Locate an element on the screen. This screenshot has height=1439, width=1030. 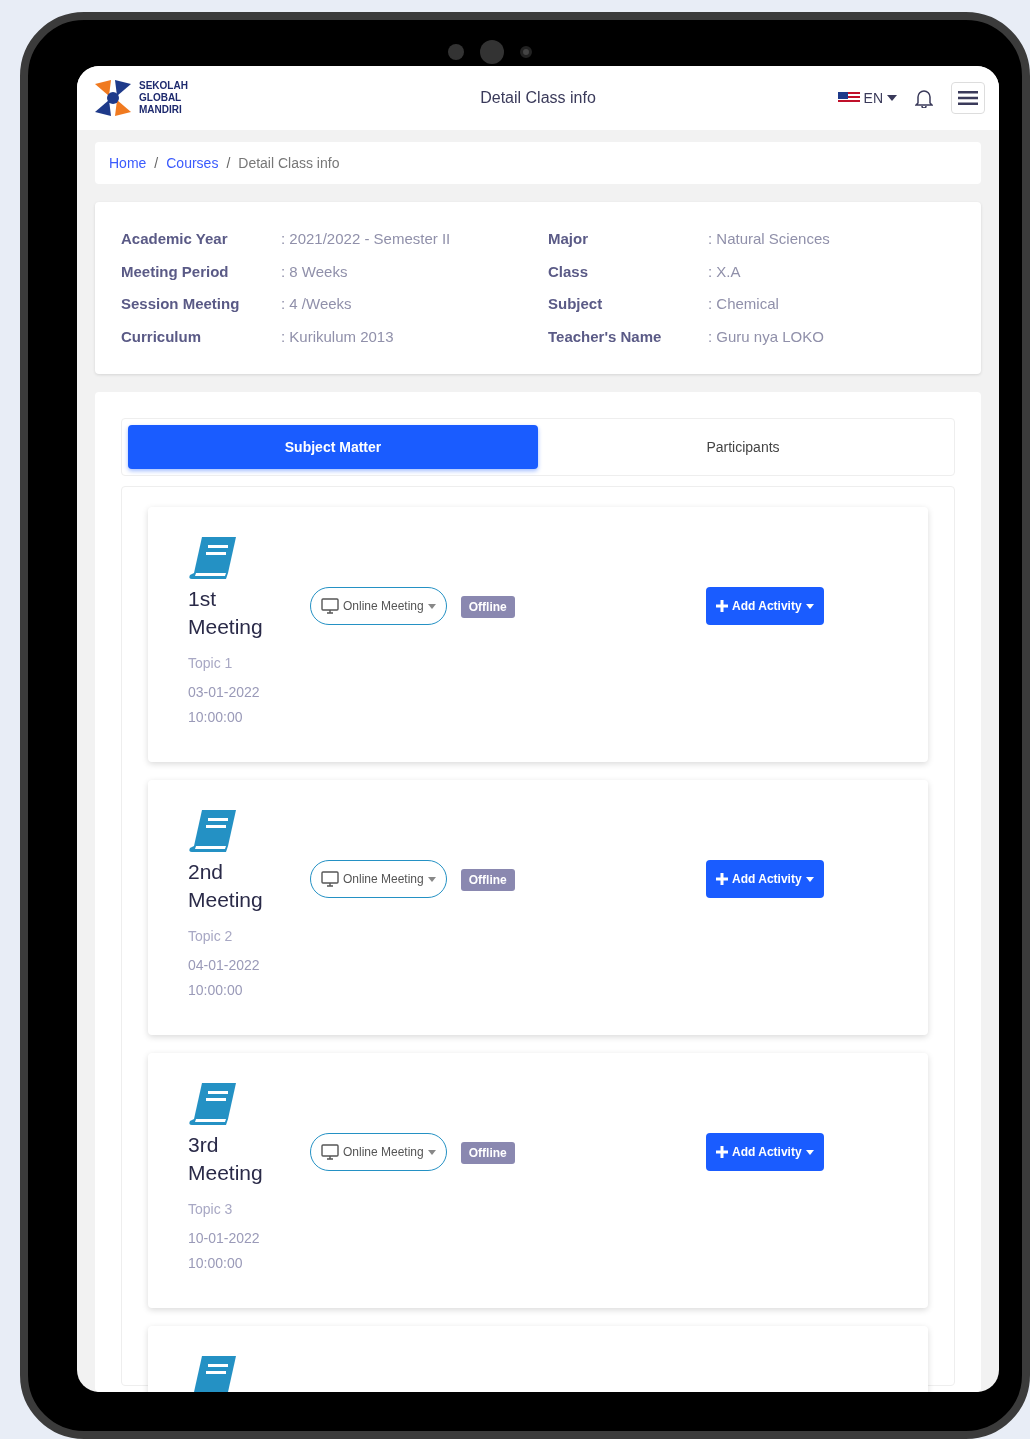
menu-icon is located at coordinates (968, 98).